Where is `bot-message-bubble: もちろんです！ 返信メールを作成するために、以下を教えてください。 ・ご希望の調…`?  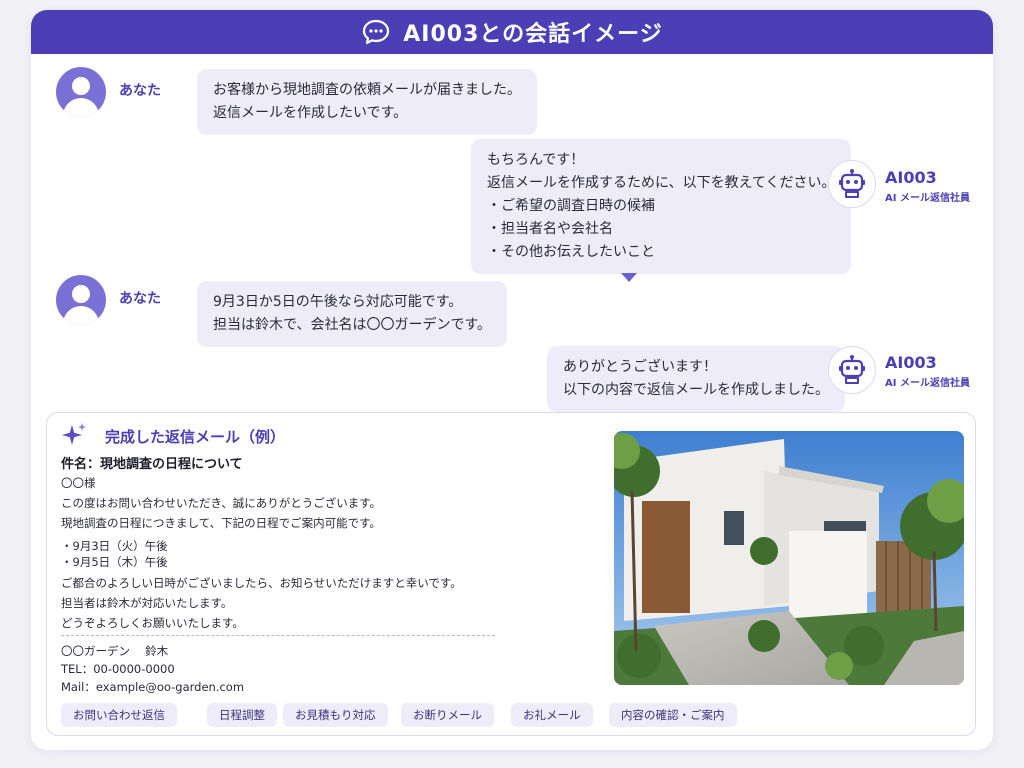
bot-message-bubble: もちろんです！ 返信メールを作成するために、以下を教えてください。 ・ご希望の調… is located at coordinates (661, 206).